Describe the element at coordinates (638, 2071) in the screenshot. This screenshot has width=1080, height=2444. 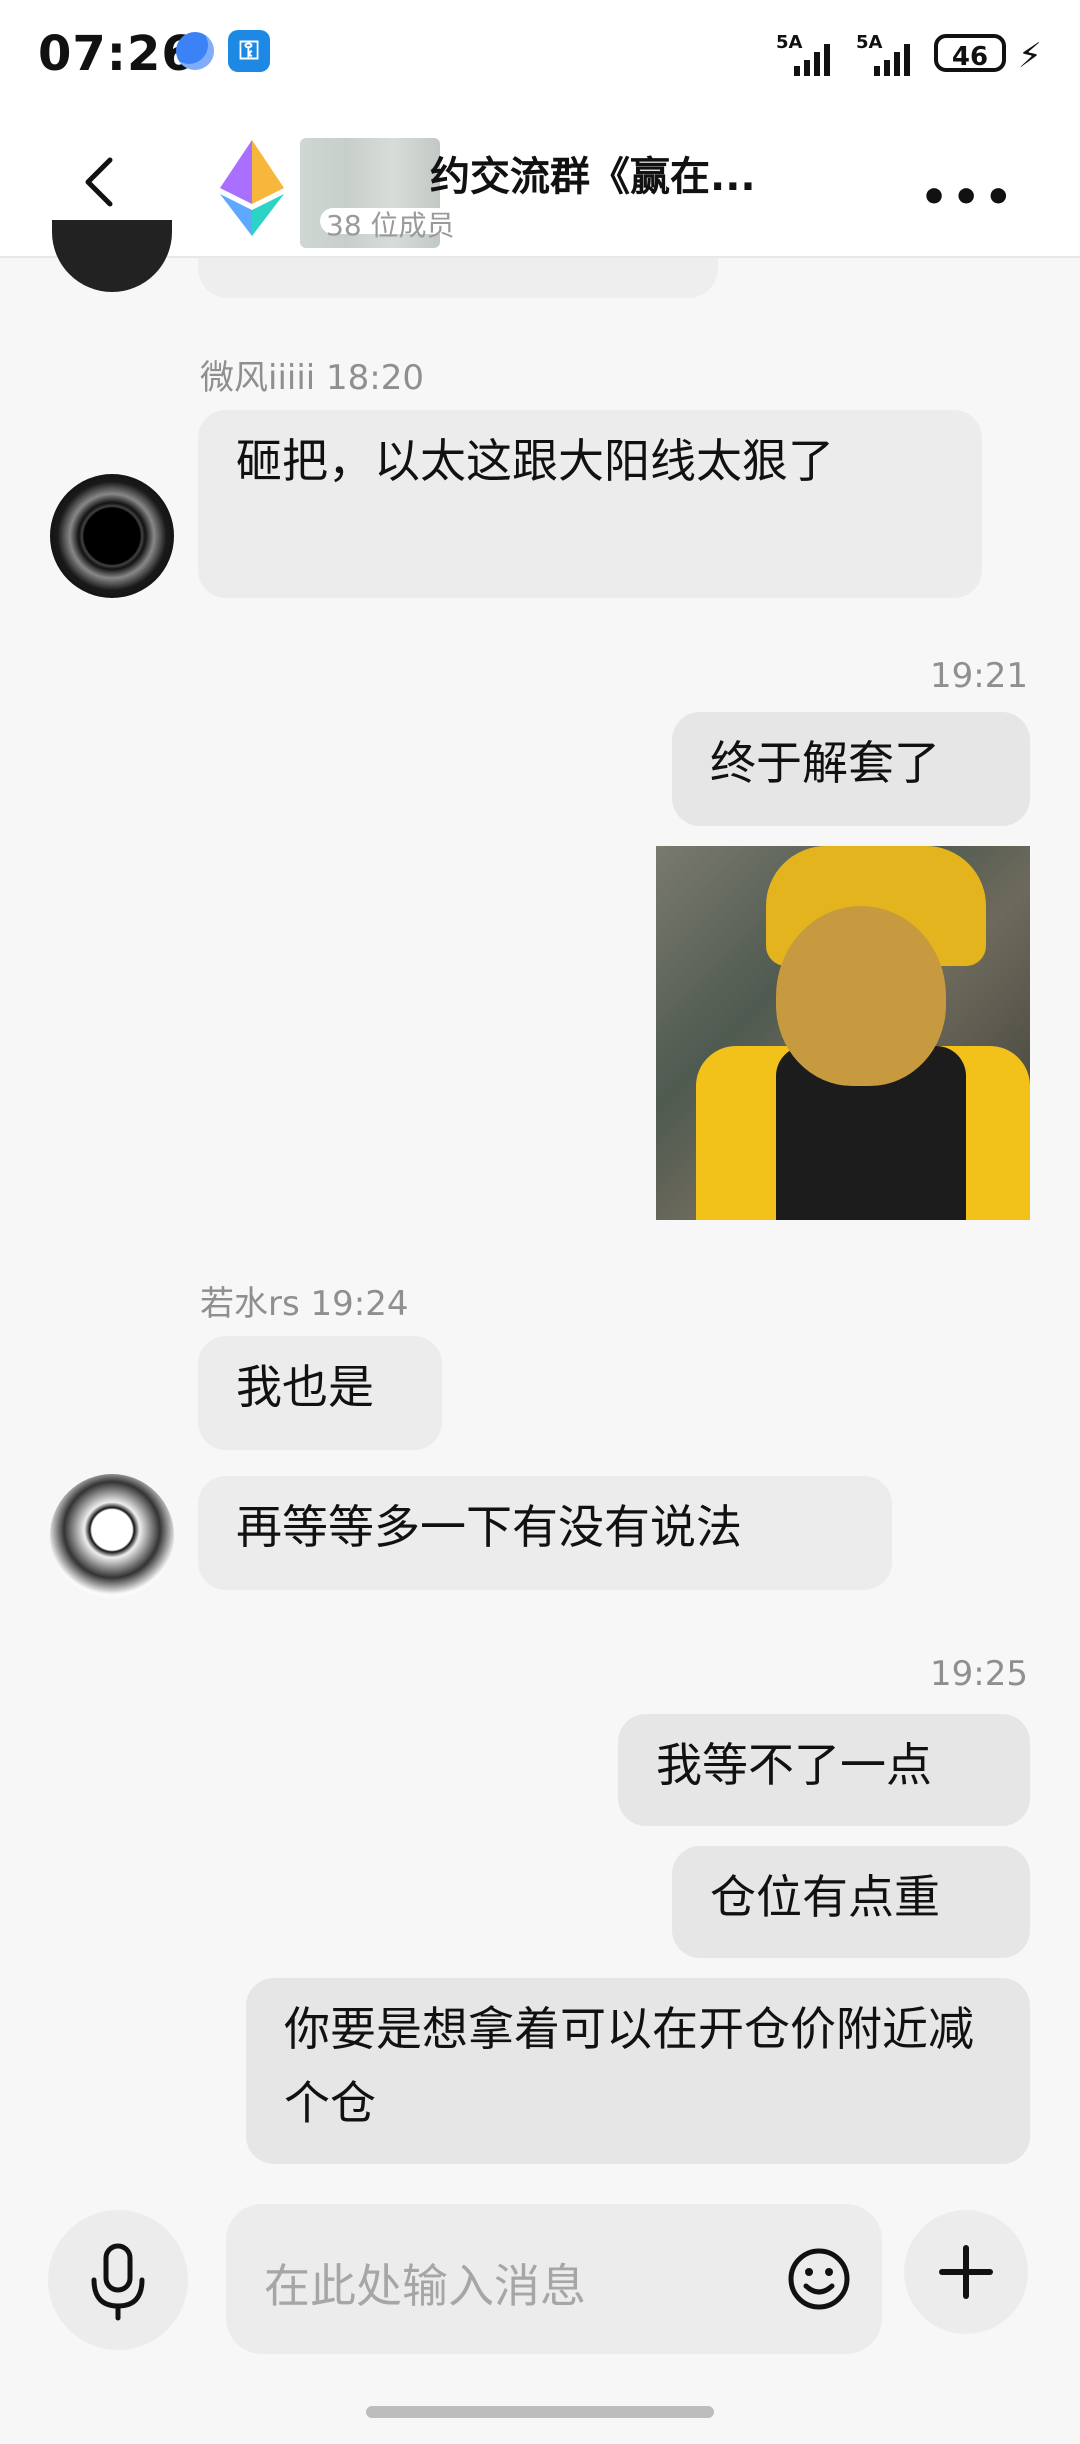
I see `message-bubble-outgoing: 你要是想拿着可以在开仓价附近减个仓` at that location.